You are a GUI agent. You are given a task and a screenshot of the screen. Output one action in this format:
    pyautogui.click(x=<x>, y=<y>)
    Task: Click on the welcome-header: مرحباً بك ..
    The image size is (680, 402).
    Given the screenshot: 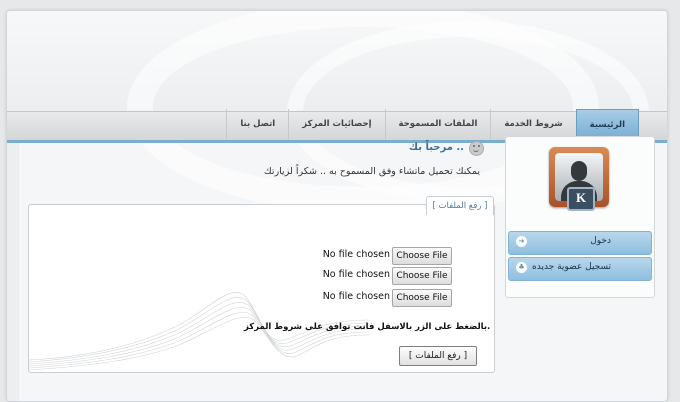 What is the action you would take?
    pyautogui.click(x=317, y=150)
    